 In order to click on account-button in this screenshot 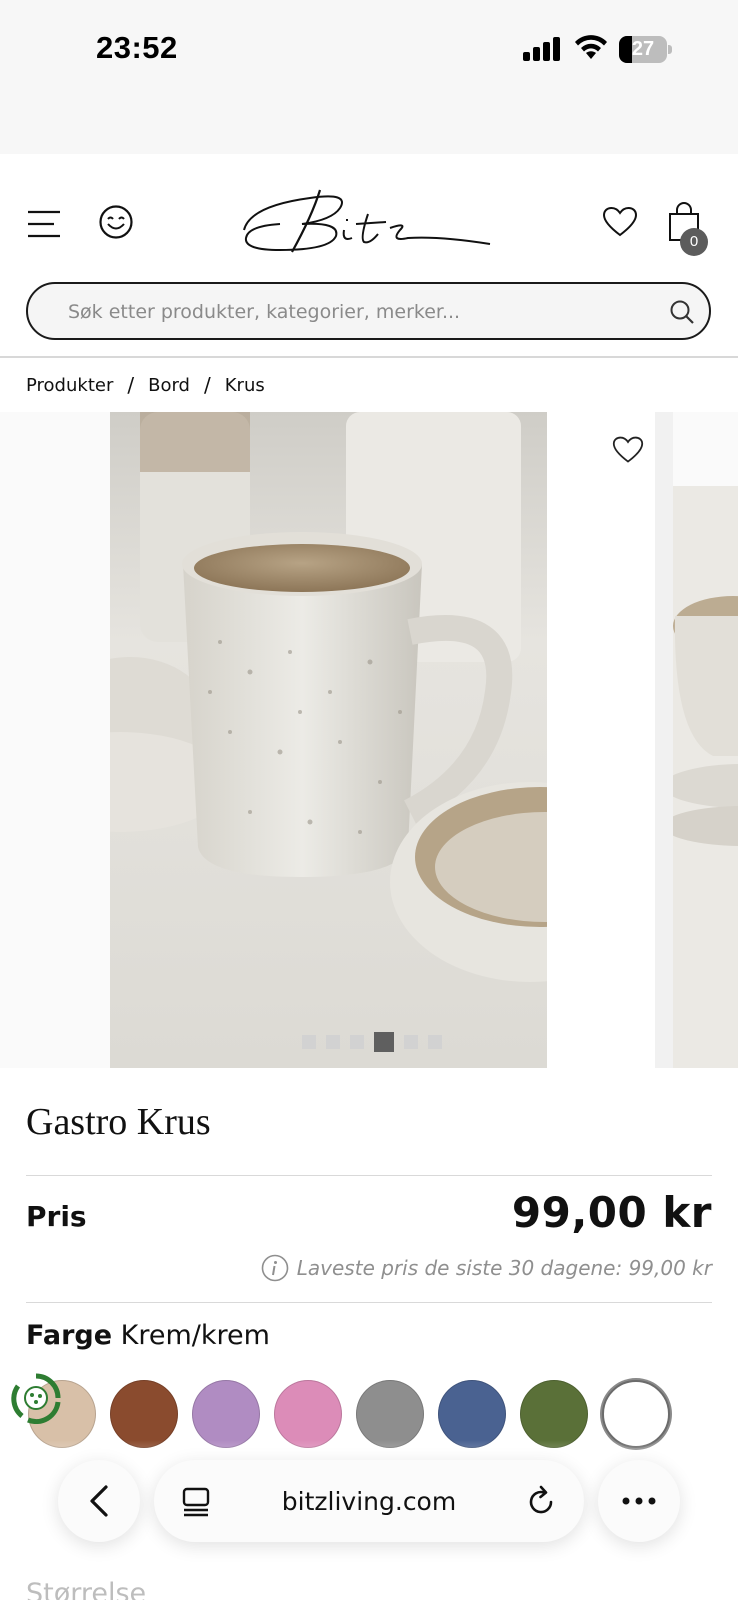, I will do `click(116, 222)`.